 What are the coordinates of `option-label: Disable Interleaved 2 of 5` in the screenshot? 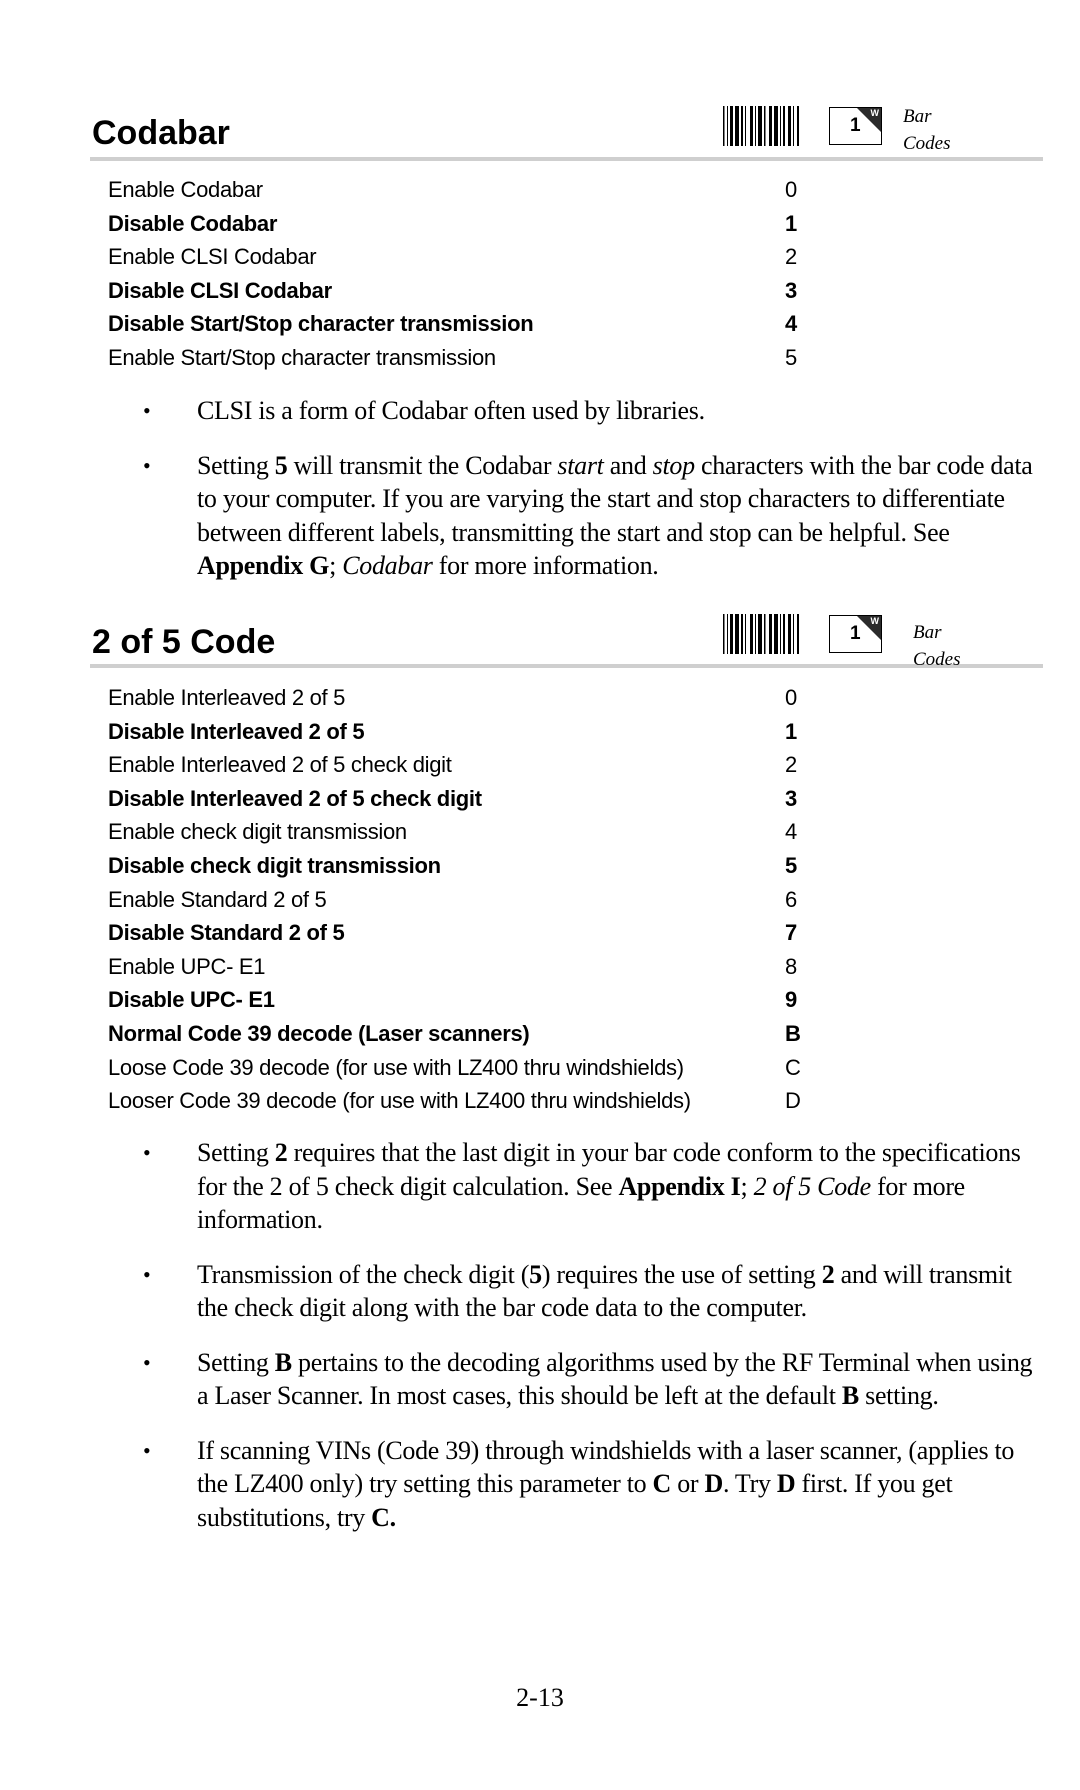 It's located at (236, 731).